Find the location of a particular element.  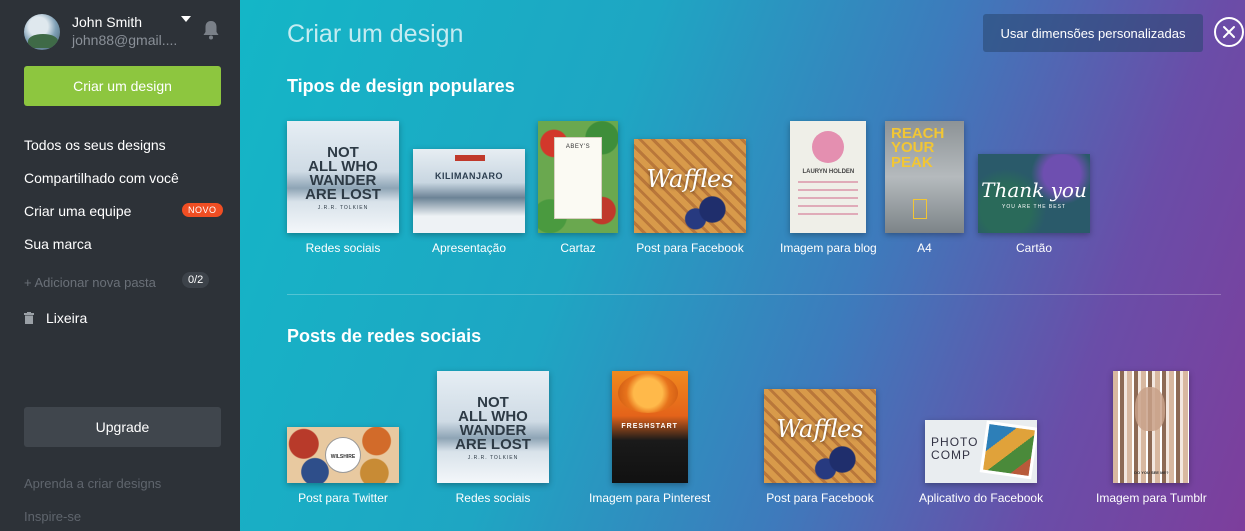

card-label: A4 is located at coordinates (924, 248).